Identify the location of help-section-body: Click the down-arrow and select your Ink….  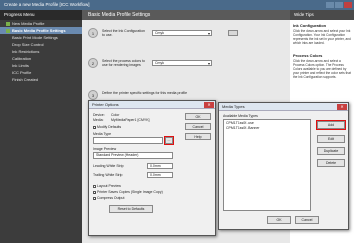
(322, 37).